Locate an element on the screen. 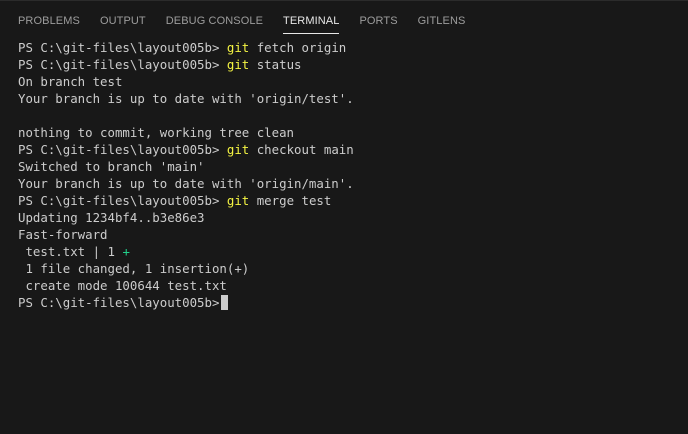 Image resolution: width=688 pixels, height=434 pixels. terminal-line: PS C:\git-files\layout005b> git status is located at coordinates (349, 64).